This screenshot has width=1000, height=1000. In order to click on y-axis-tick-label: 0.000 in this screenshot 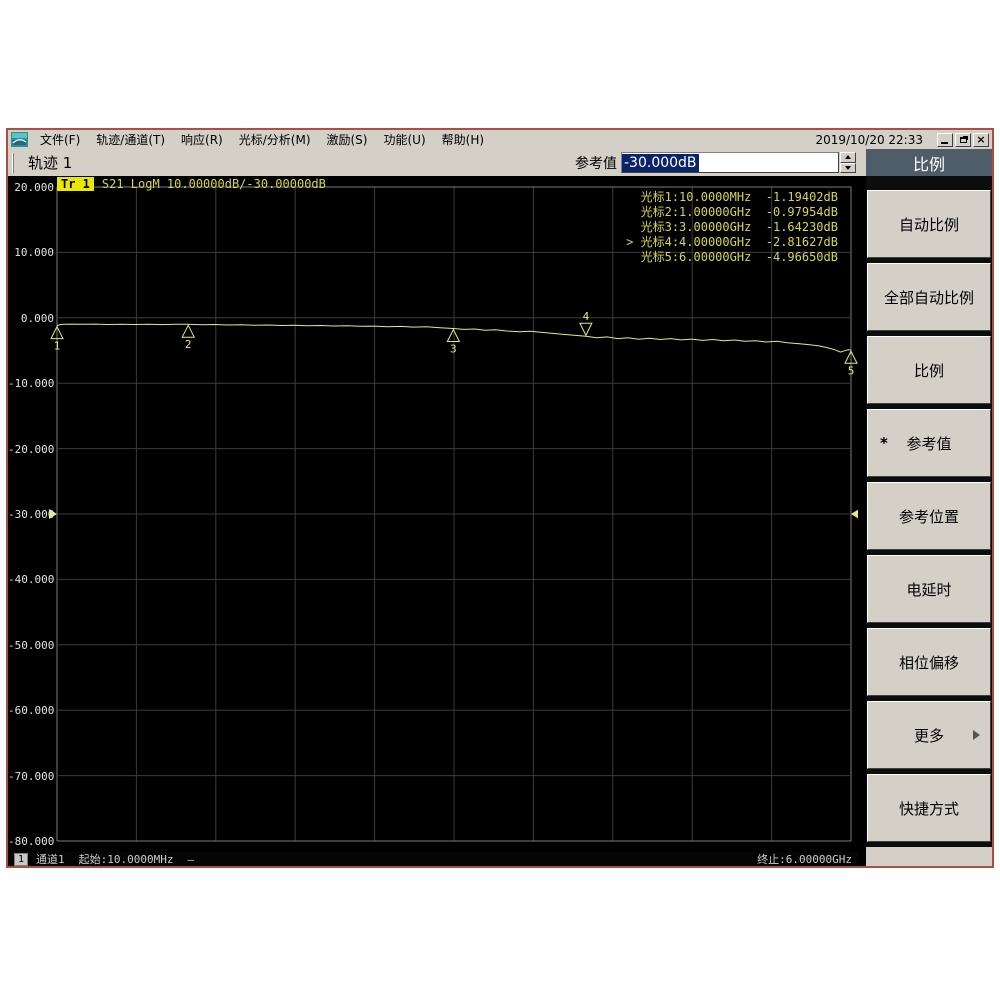, I will do `click(37, 318)`.